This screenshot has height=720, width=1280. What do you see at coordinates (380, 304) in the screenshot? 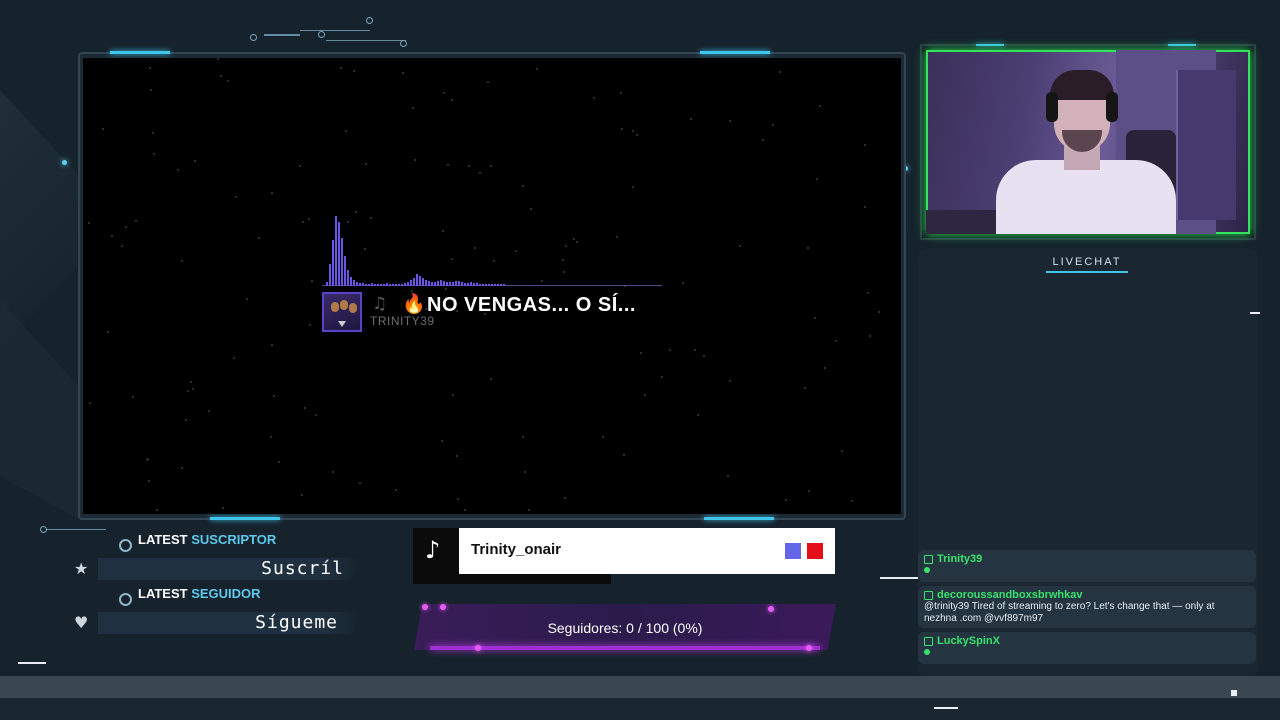
I see `music-note-icon: ♫` at bounding box center [380, 304].